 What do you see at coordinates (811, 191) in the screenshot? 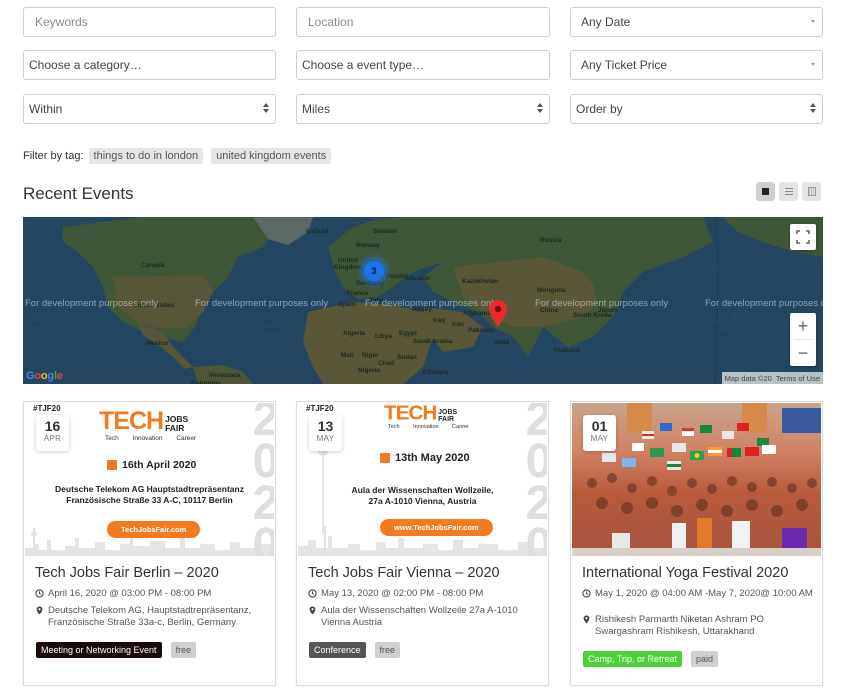
I see `calendar-view-button` at bounding box center [811, 191].